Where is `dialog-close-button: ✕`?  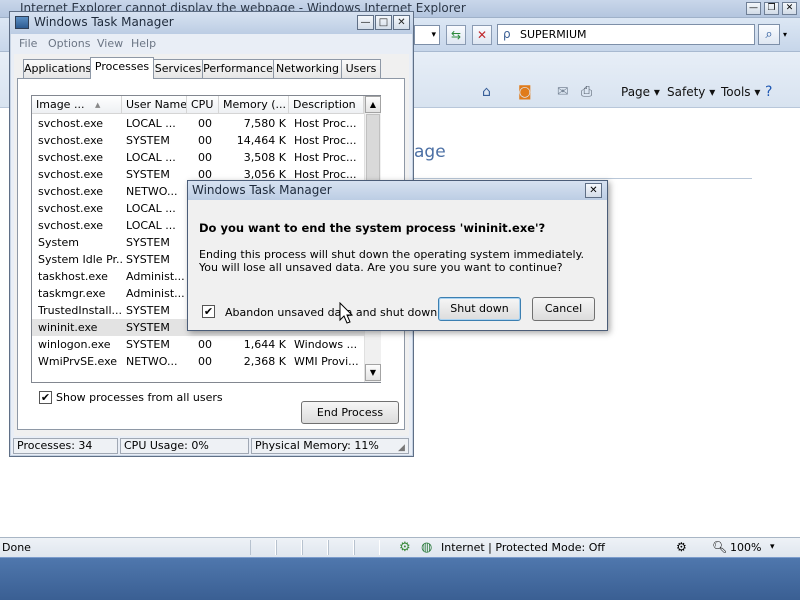 dialog-close-button: ✕ is located at coordinates (593, 190).